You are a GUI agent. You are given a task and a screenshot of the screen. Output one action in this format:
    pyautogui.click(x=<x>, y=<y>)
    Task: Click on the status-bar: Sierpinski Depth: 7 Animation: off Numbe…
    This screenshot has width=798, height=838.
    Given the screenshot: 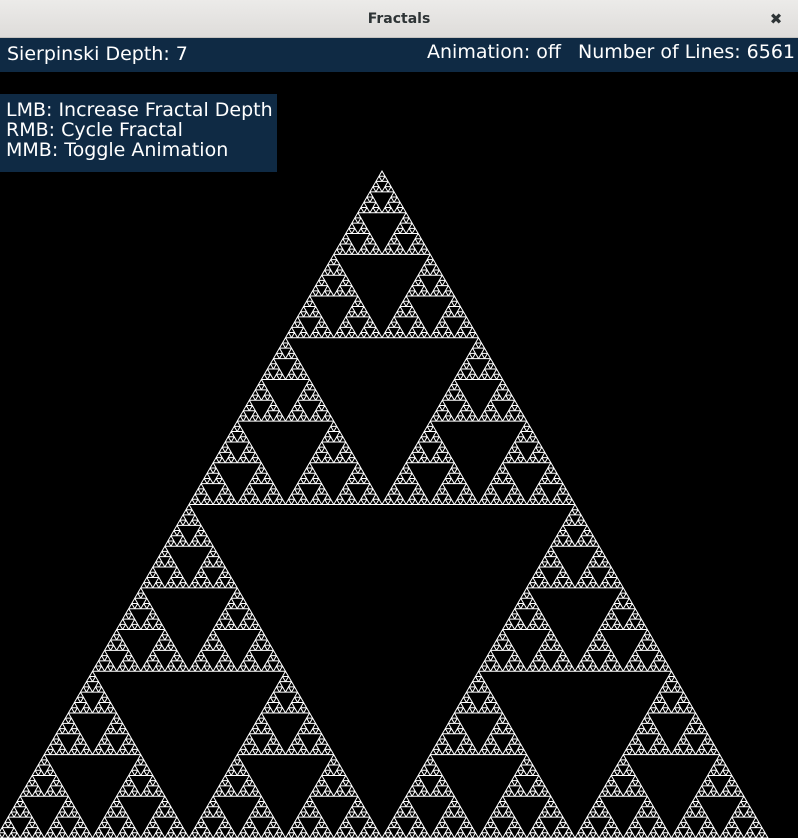 What is the action you would take?
    pyautogui.click(x=399, y=55)
    